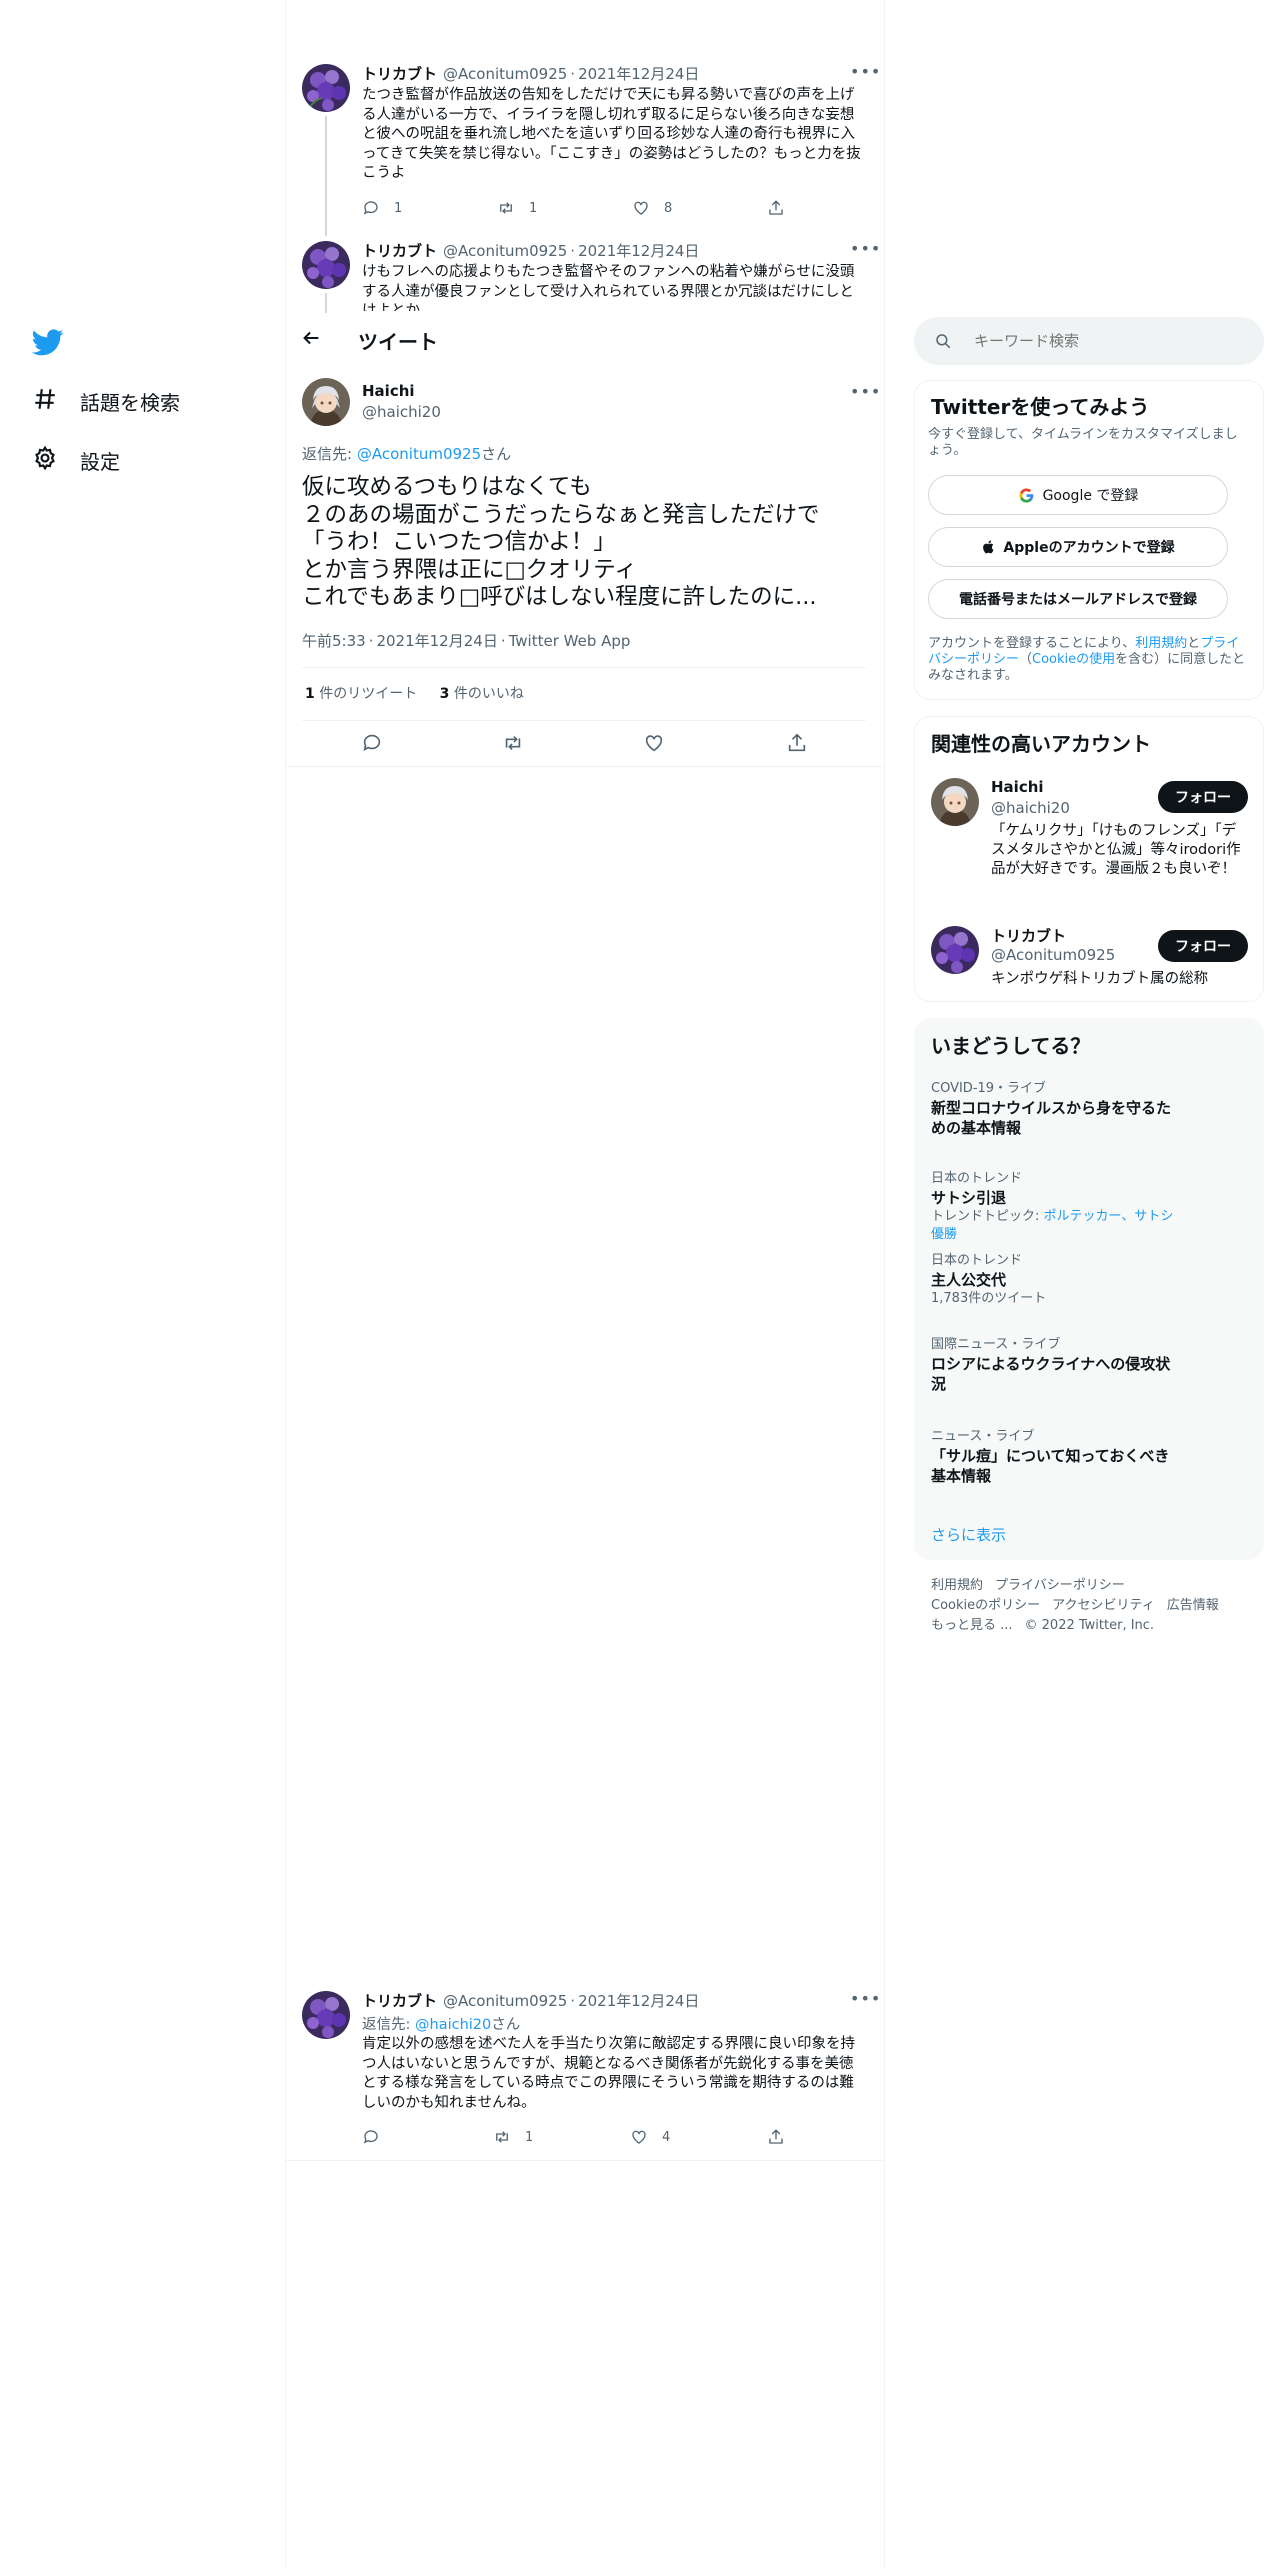  Describe the element at coordinates (943, 341) in the screenshot. I see `search-icon` at that location.